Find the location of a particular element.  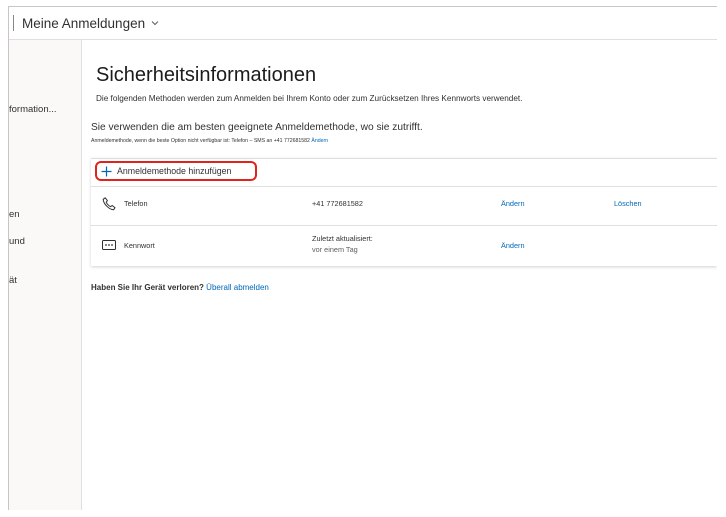

top-bar: Meine Anmeldungen is located at coordinates (363, 23).